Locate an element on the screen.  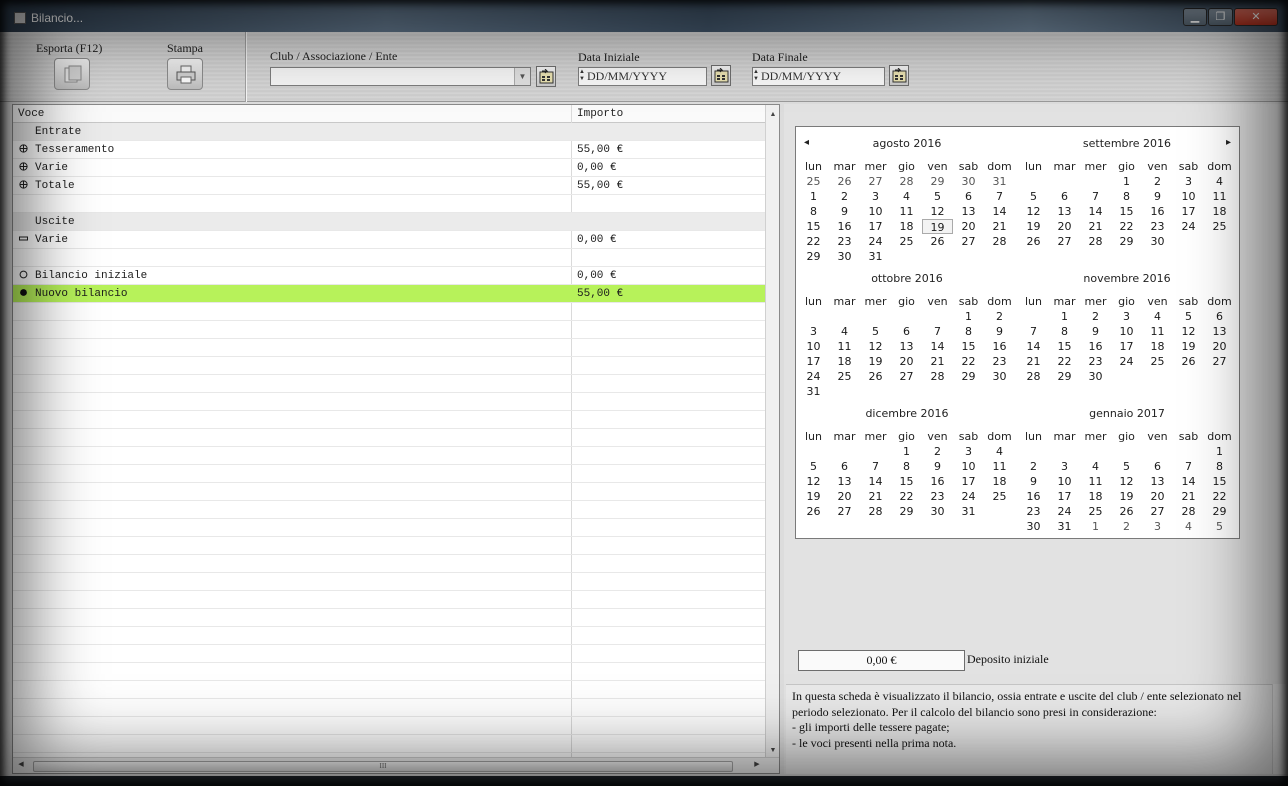
end-date-field: ▲ ▼ DD/MM/YYYY is located at coordinates (818, 76).